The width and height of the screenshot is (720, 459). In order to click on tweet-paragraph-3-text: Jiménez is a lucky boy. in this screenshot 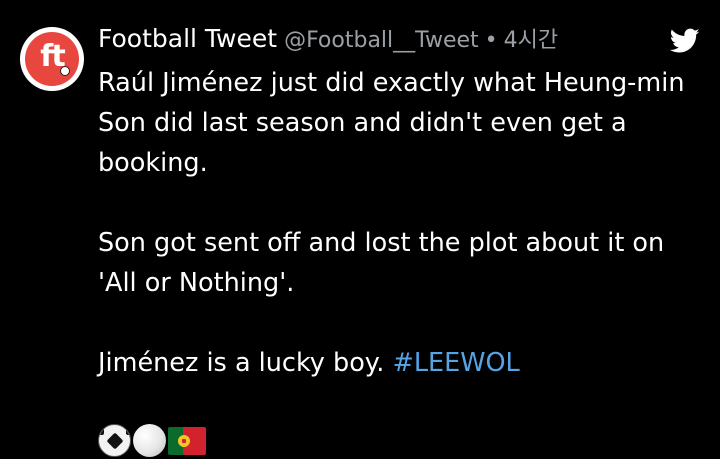, I will do `click(241, 363)`.